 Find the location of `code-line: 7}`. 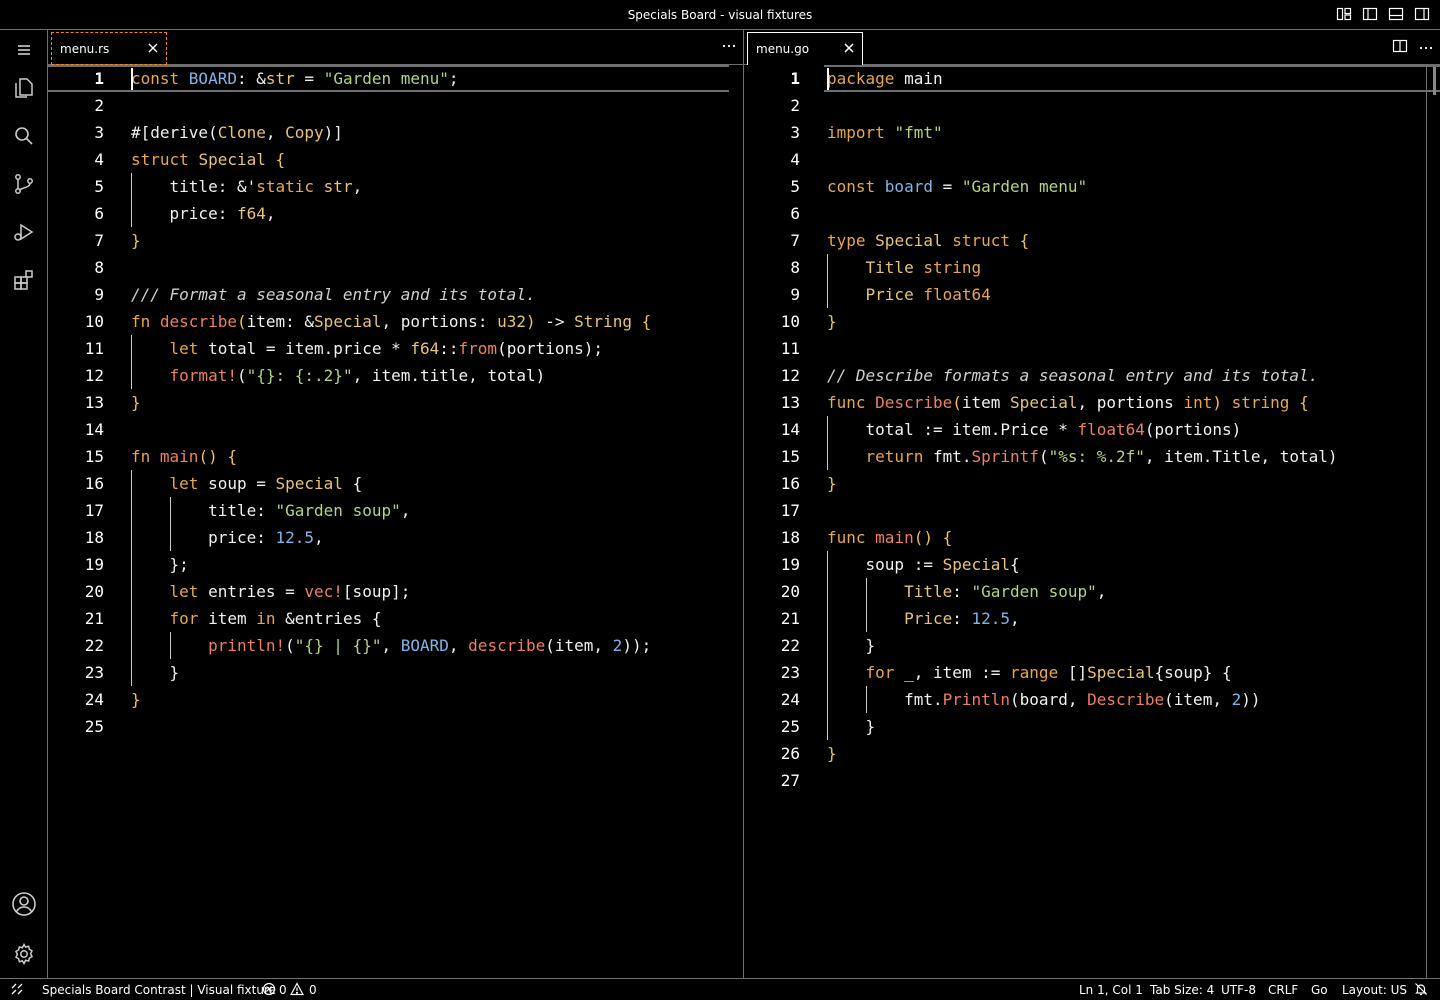

code-line: 7} is located at coordinates (395, 240).